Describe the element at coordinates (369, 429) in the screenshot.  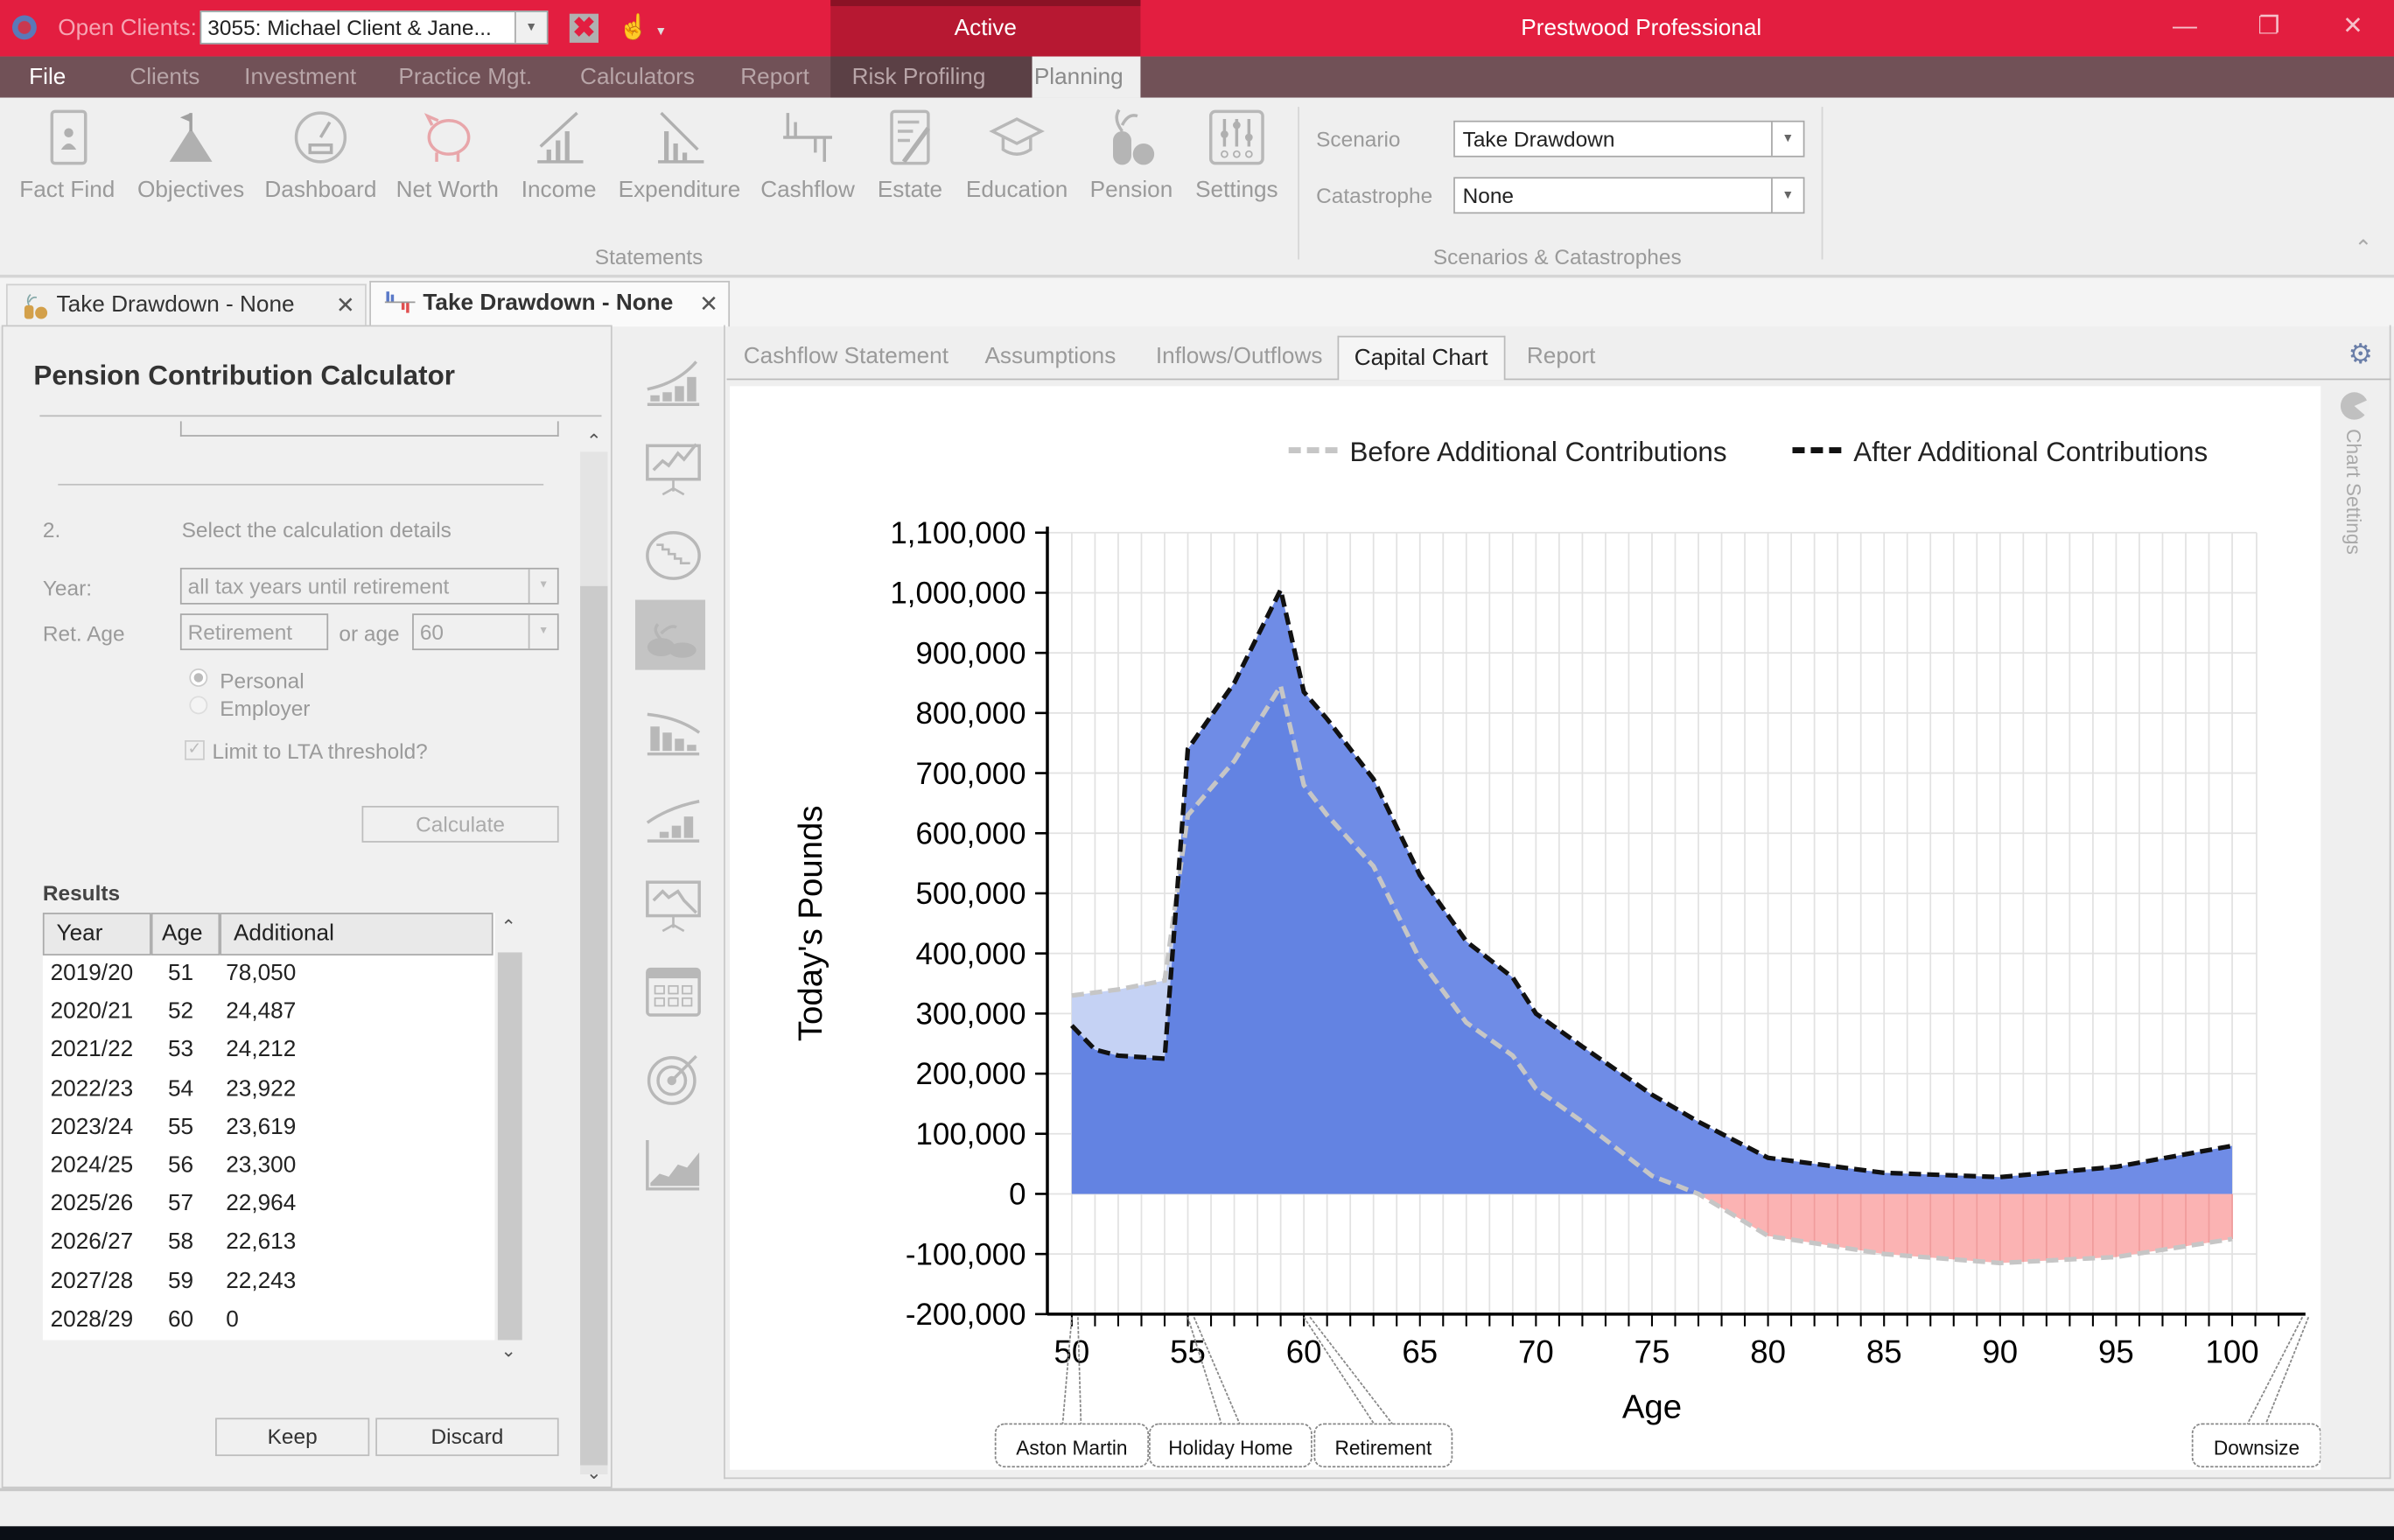
I see `step-1-field-bottom` at that location.